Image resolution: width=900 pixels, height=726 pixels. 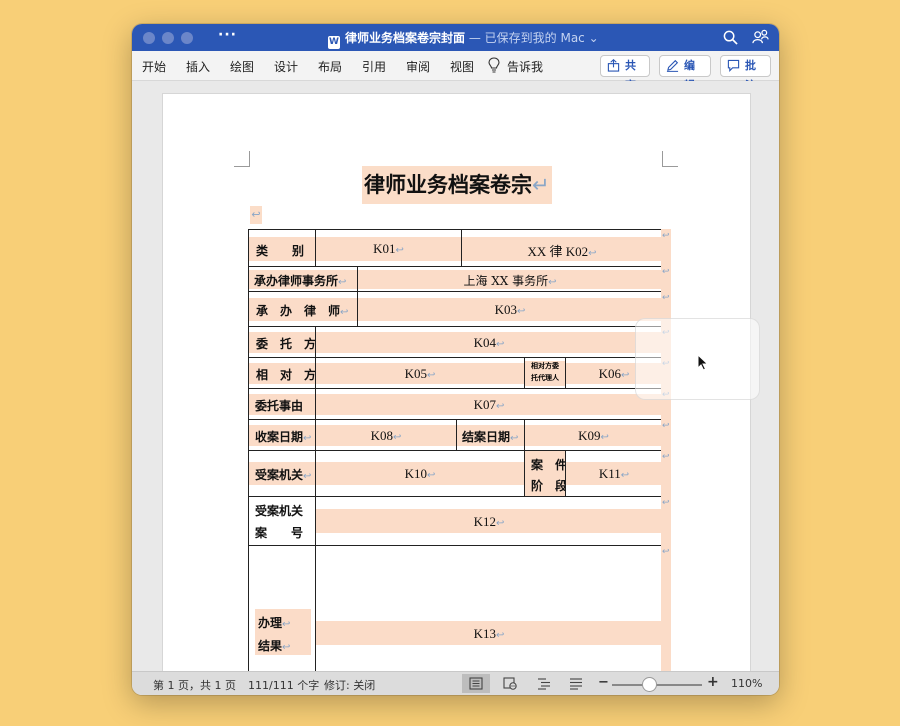 I want to click on page-count: 第 1 页，共 1 页, so click(x=194, y=685).